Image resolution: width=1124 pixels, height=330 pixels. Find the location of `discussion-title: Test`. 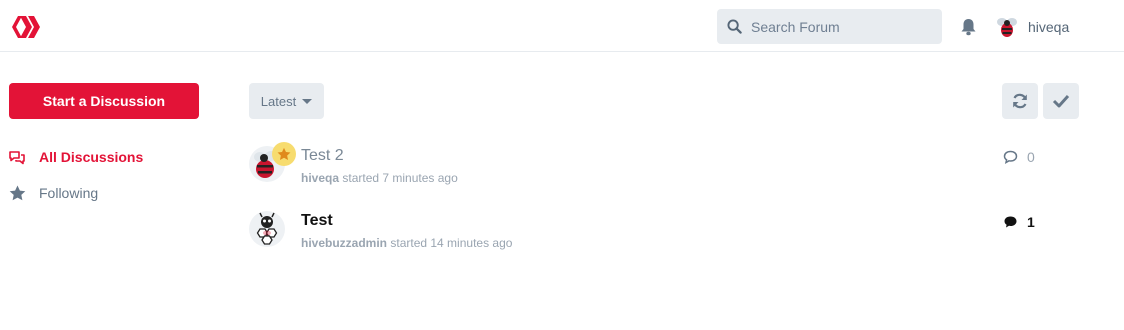

discussion-title: Test is located at coordinates (317, 221).